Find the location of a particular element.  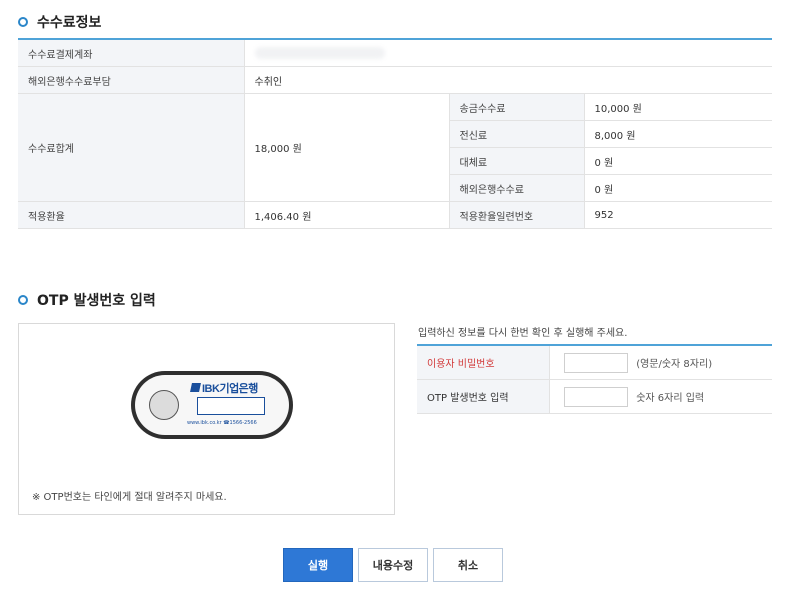

token-display is located at coordinates (231, 406).